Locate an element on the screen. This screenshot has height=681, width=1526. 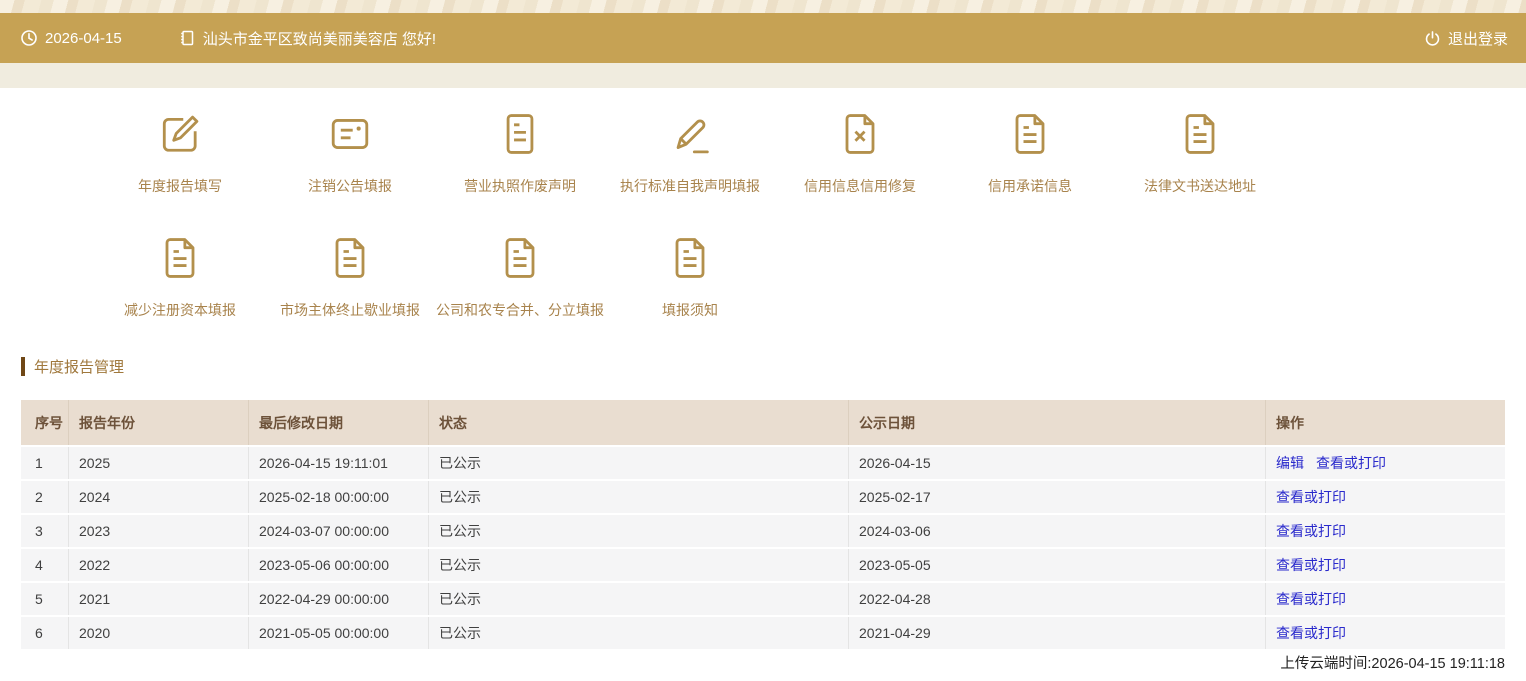
app-shortcut-信用承诺信息: 信用承诺信息 is located at coordinates (1030, 152).